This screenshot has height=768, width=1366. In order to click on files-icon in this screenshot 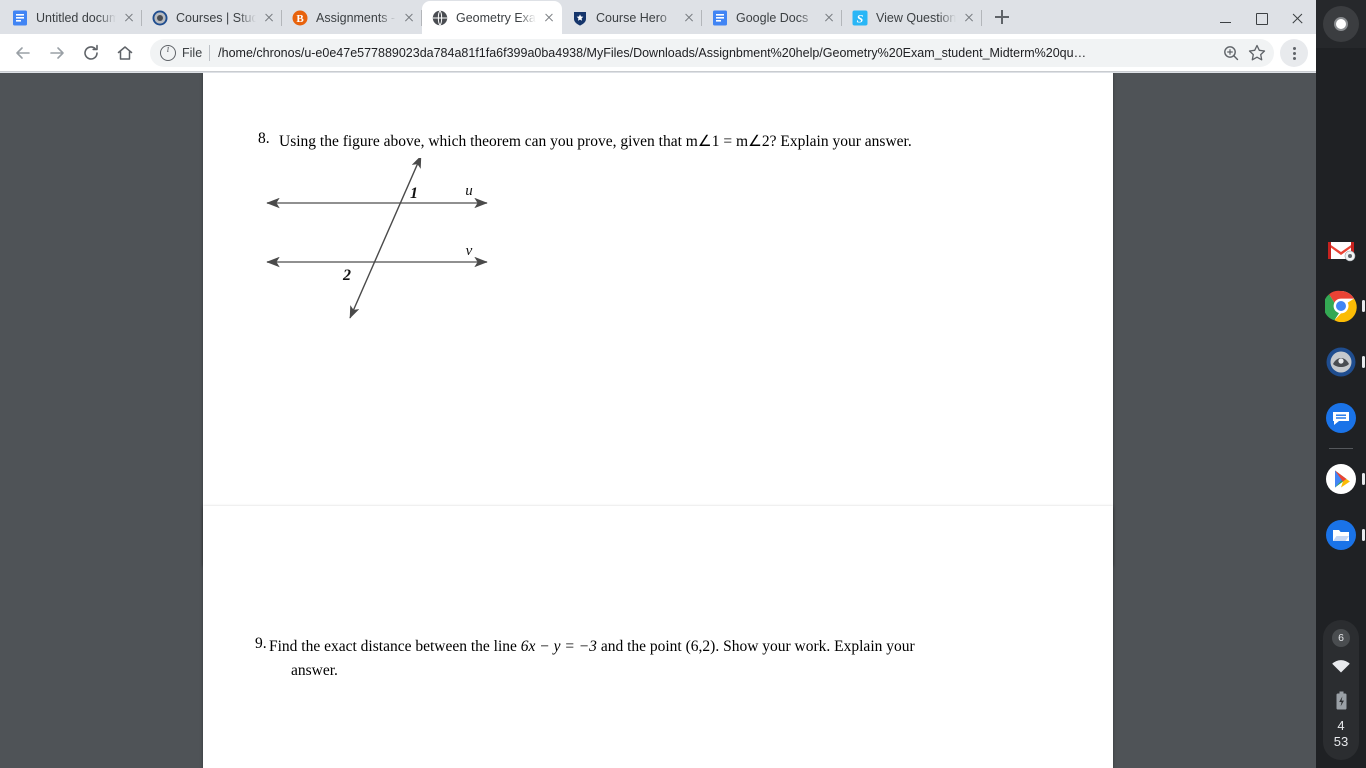, I will do `click(1341, 535)`.